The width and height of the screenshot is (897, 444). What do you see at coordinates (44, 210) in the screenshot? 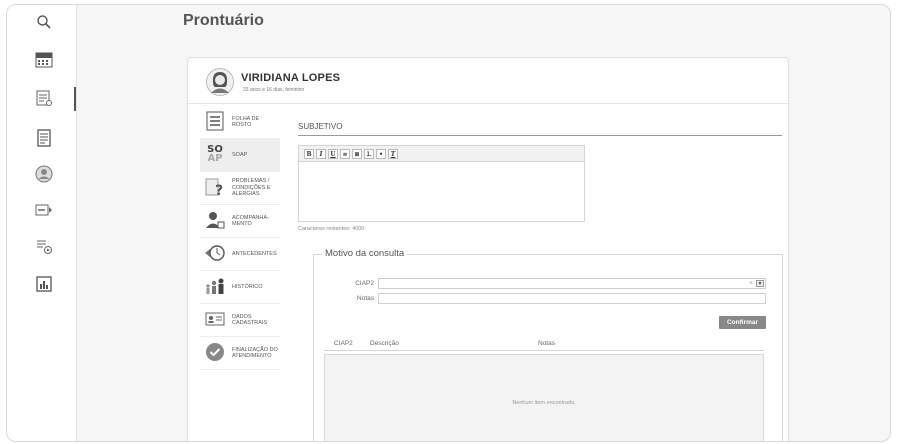
I see `queue-icon` at bounding box center [44, 210].